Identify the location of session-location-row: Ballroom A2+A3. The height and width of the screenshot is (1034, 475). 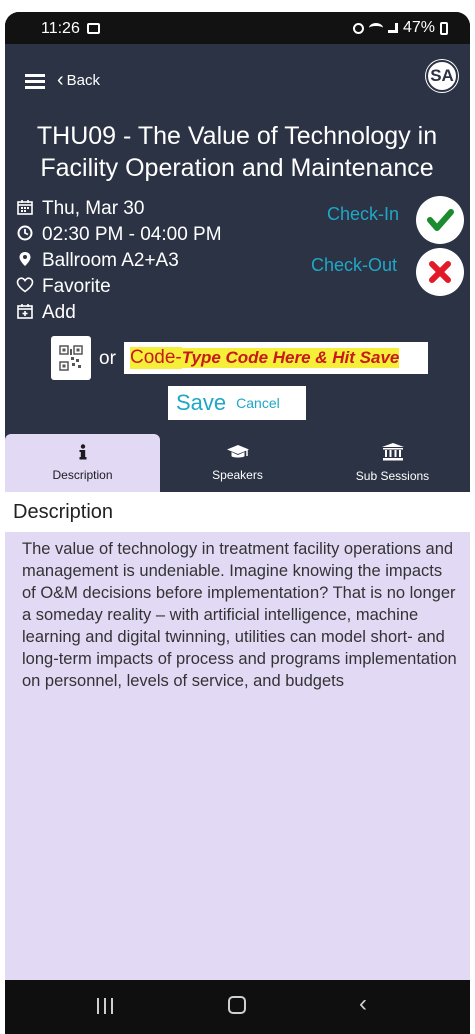
(119, 261).